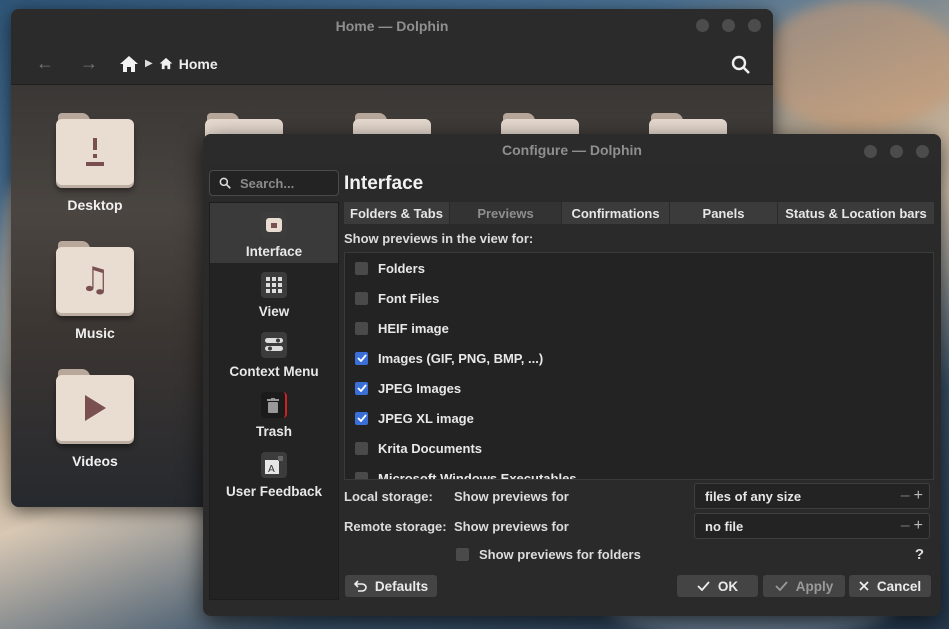 The image size is (949, 629). I want to click on tab-folders-tabs: Folders & Tabs, so click(397, 213).